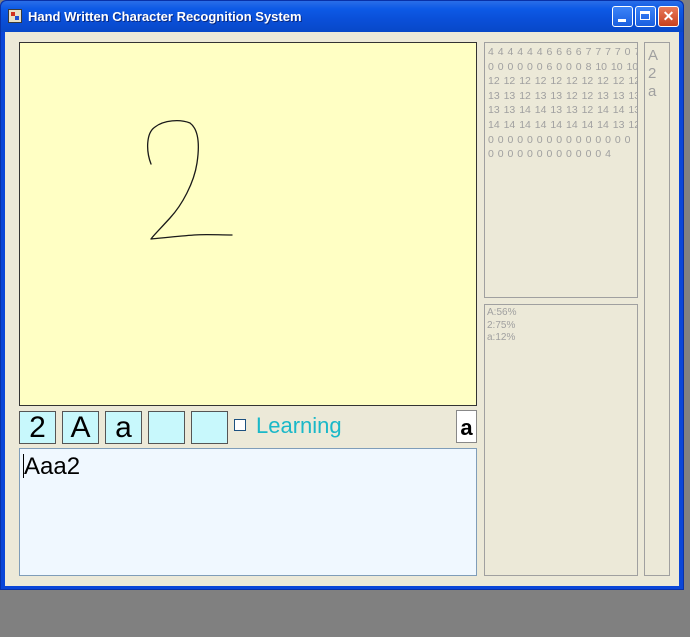  Describe the element at coordinates (563, 52) in the screenshot. I see `feature-line: 4 4 4 4 4 4 6 6 6 6 7 7 7 7 0 7` at that location.